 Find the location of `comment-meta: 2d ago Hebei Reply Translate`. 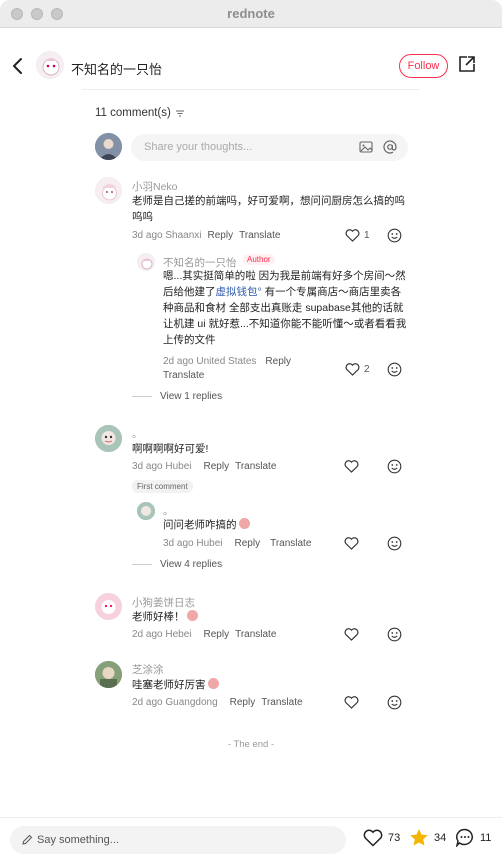

comment-meta: 2d ago Hebei Reply Translate is located at coordinates (204, 634).